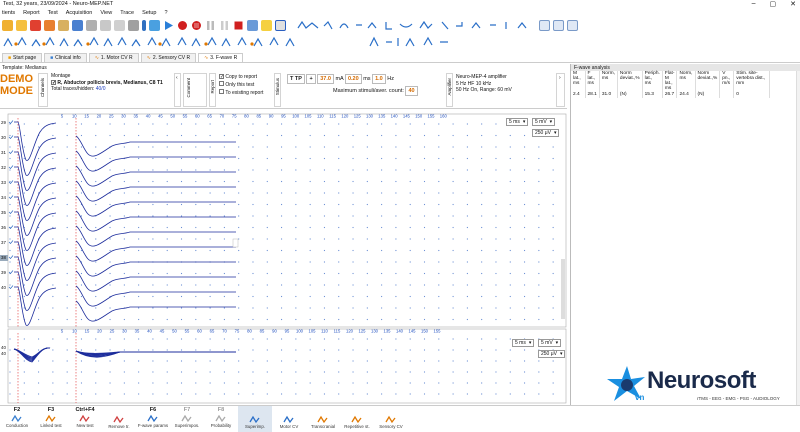  I want to click on folder-icon, so click(21, 25).